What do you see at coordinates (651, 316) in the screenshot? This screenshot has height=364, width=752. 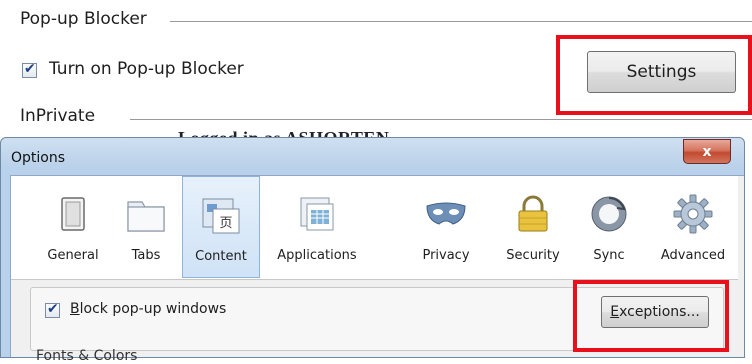 I see `highlight-box-exceptions` at bounding box center [651, 316].